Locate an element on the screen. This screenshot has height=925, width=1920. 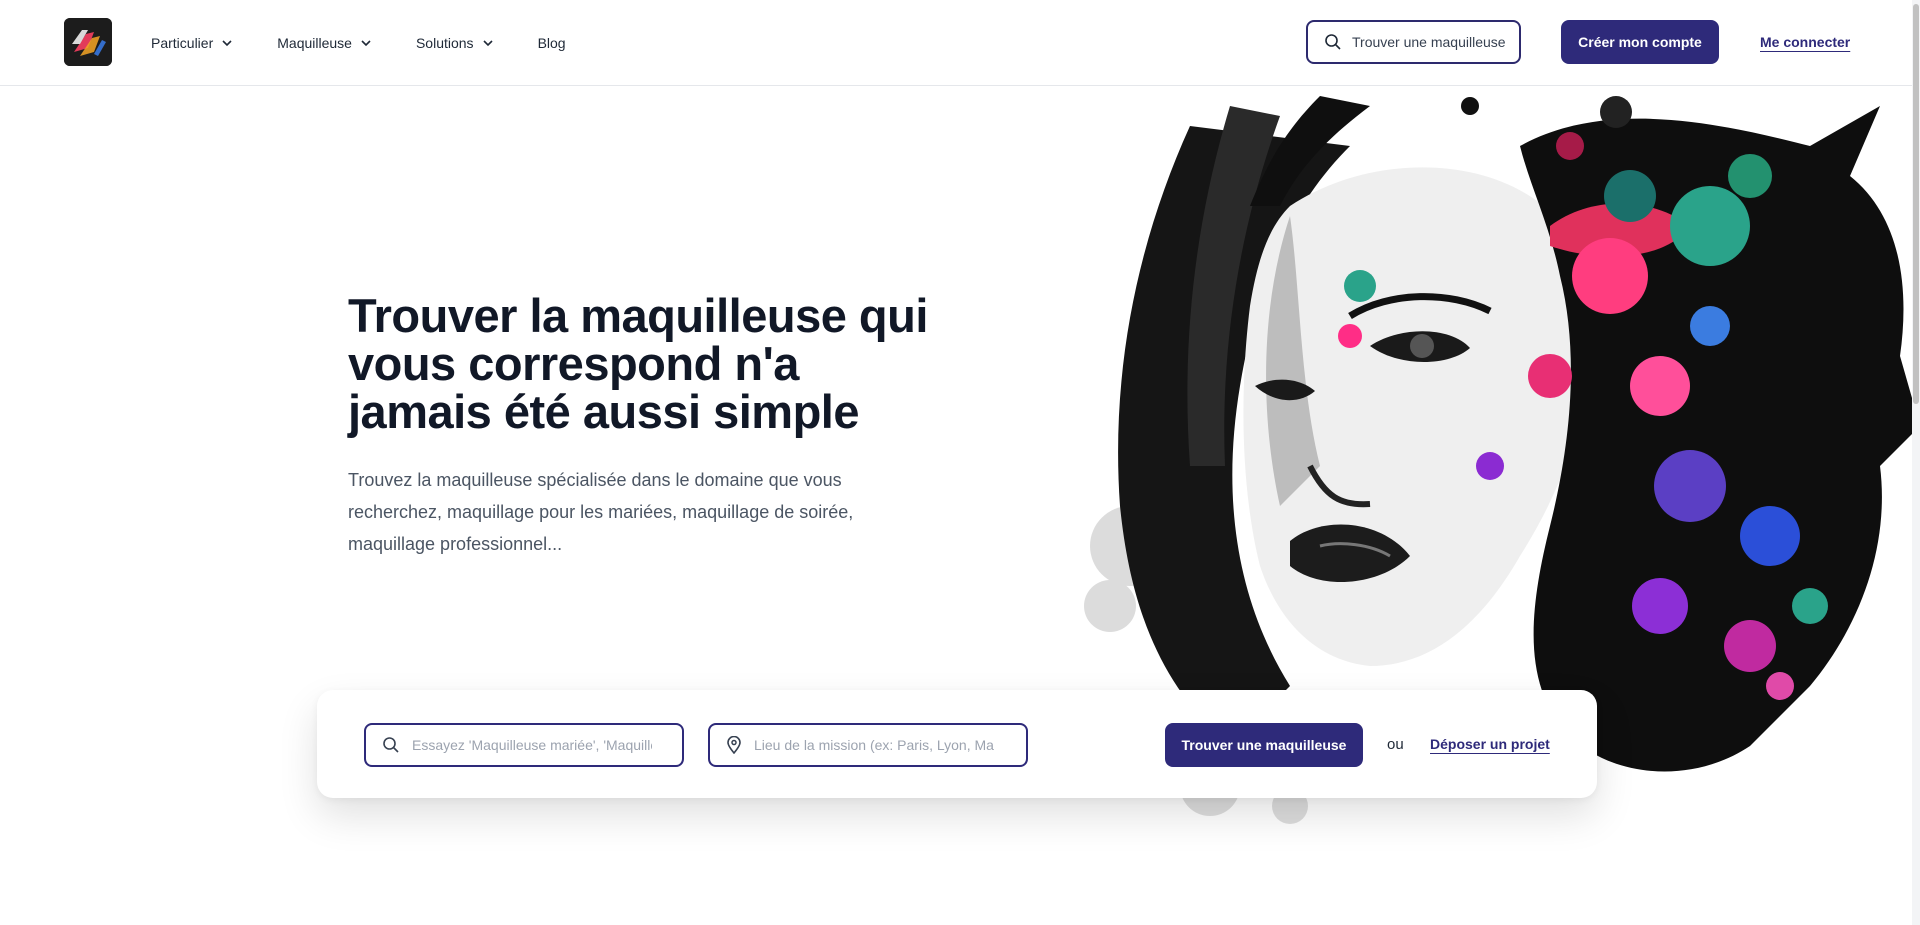
find-makeup-artist-button: Trouver une maquilleuse is located at coordinates (1264, 745).